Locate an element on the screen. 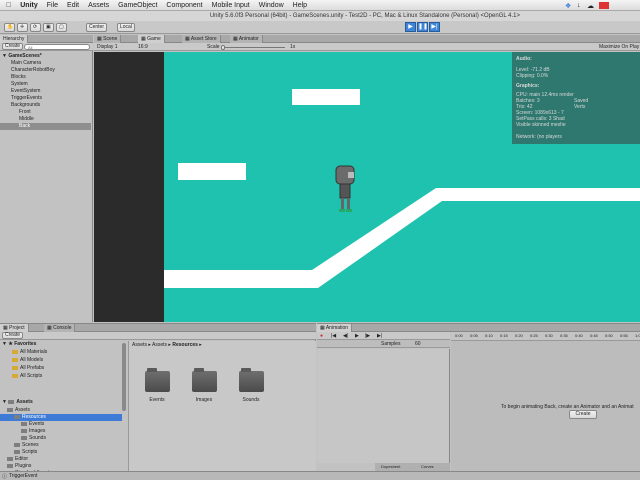 This screenshot has height=480, width=640. scene-root: ▼ GameScenes* is located at coordinates (47, 56).